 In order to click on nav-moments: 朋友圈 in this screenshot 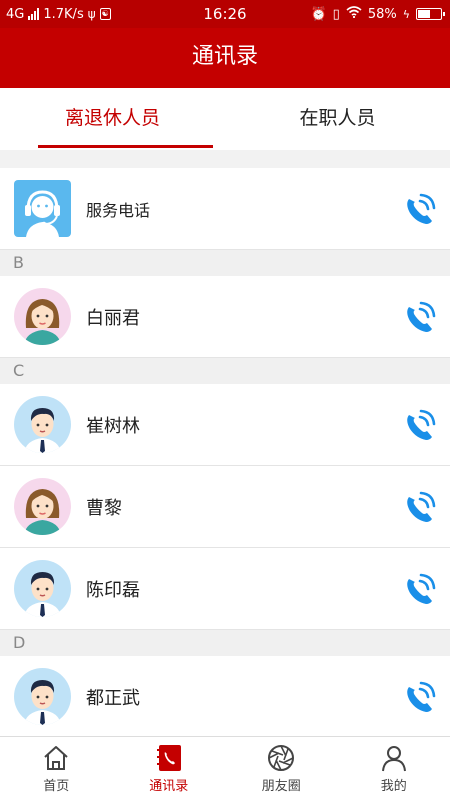, I will do `click(281, 768)`.